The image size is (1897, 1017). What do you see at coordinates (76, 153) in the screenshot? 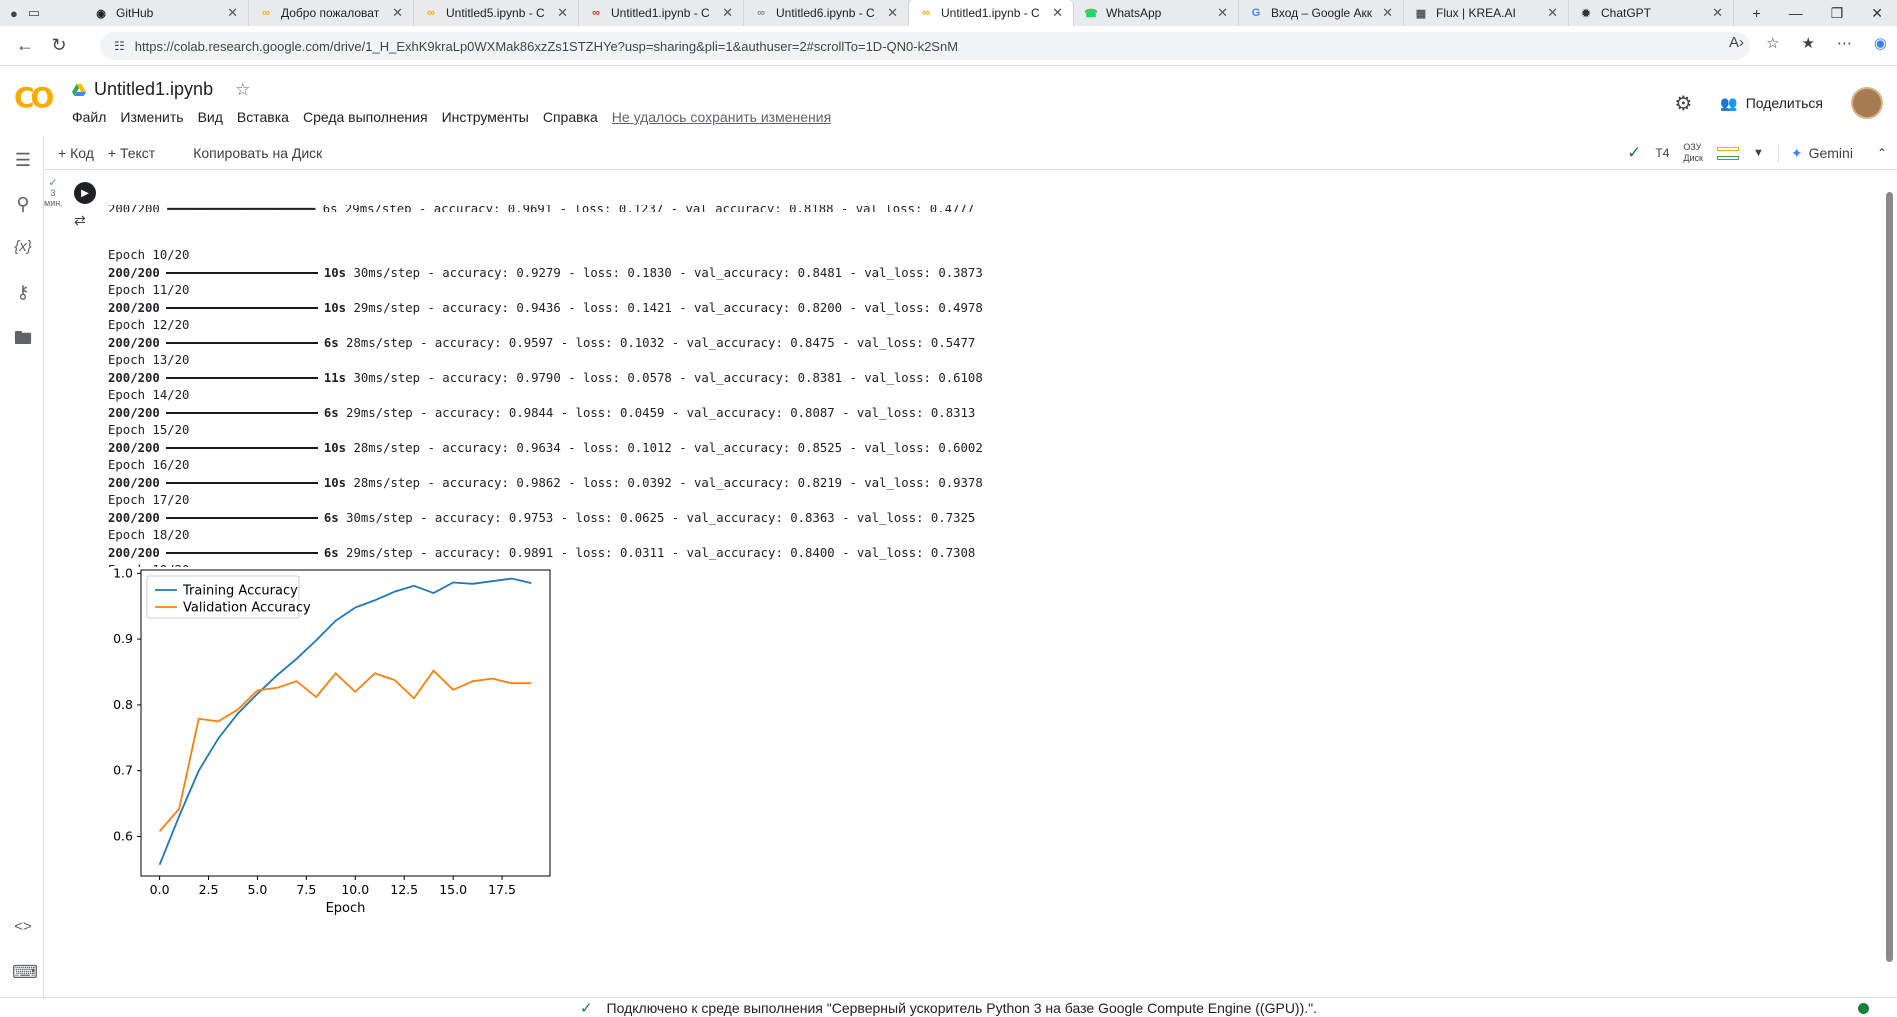
I see `add-code-button: + Код` at bounding box center [76, 153].